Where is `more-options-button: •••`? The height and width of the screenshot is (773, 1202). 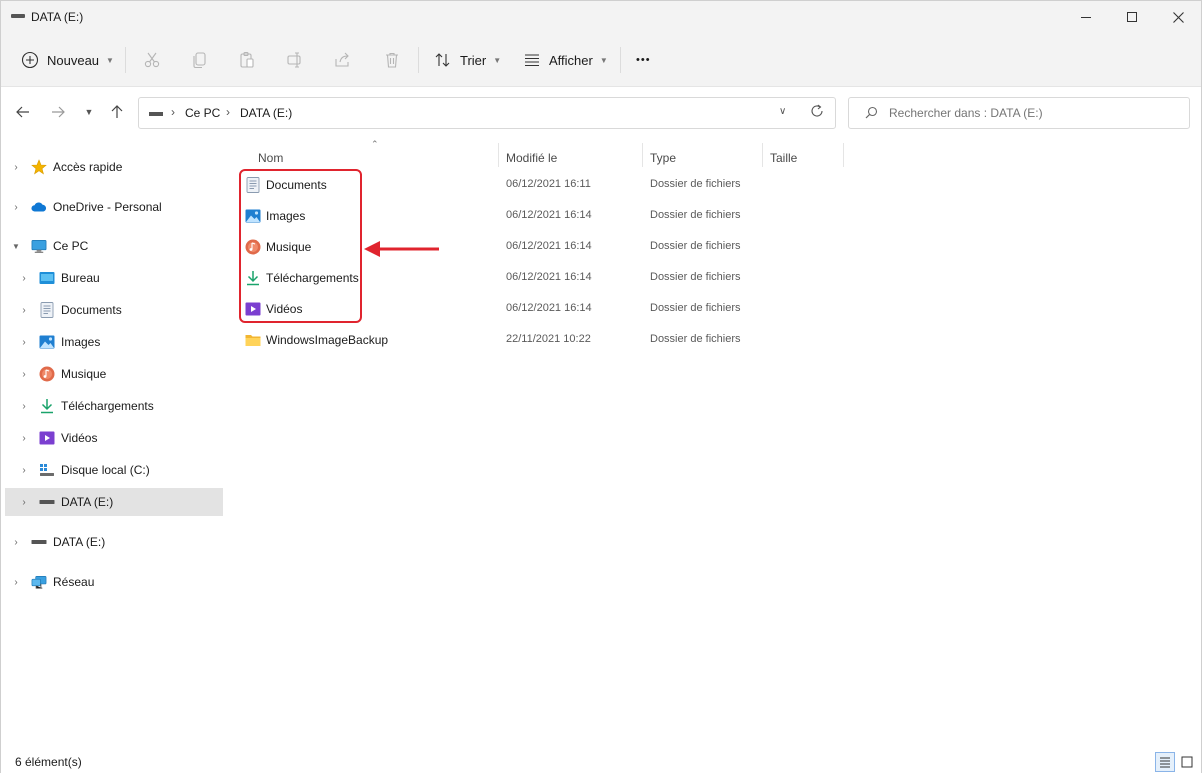
more-options-button: ••• is located at coordinates (643, 60).